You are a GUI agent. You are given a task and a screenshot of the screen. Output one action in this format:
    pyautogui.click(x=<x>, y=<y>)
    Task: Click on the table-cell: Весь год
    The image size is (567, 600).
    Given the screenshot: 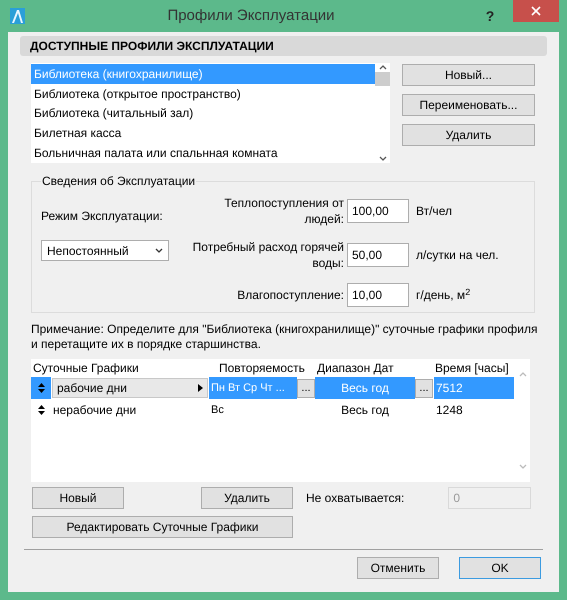 What is the action you would take?
    pyautogui.click(x=365, y=388)
    